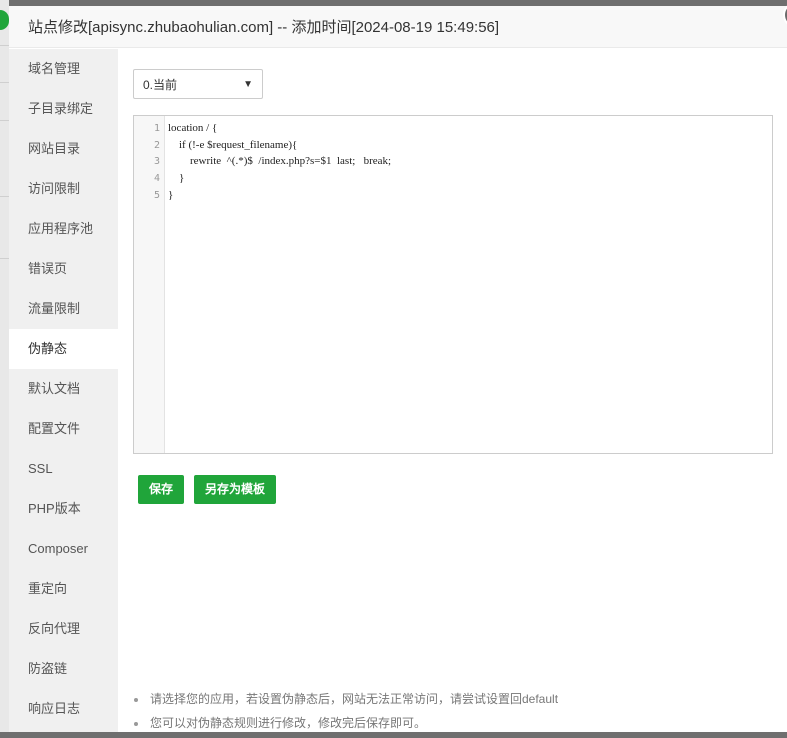  Describe the element at coordinates (63, 549) in the screenshot. I see `sidebar-item-composer: Composer` at that location.